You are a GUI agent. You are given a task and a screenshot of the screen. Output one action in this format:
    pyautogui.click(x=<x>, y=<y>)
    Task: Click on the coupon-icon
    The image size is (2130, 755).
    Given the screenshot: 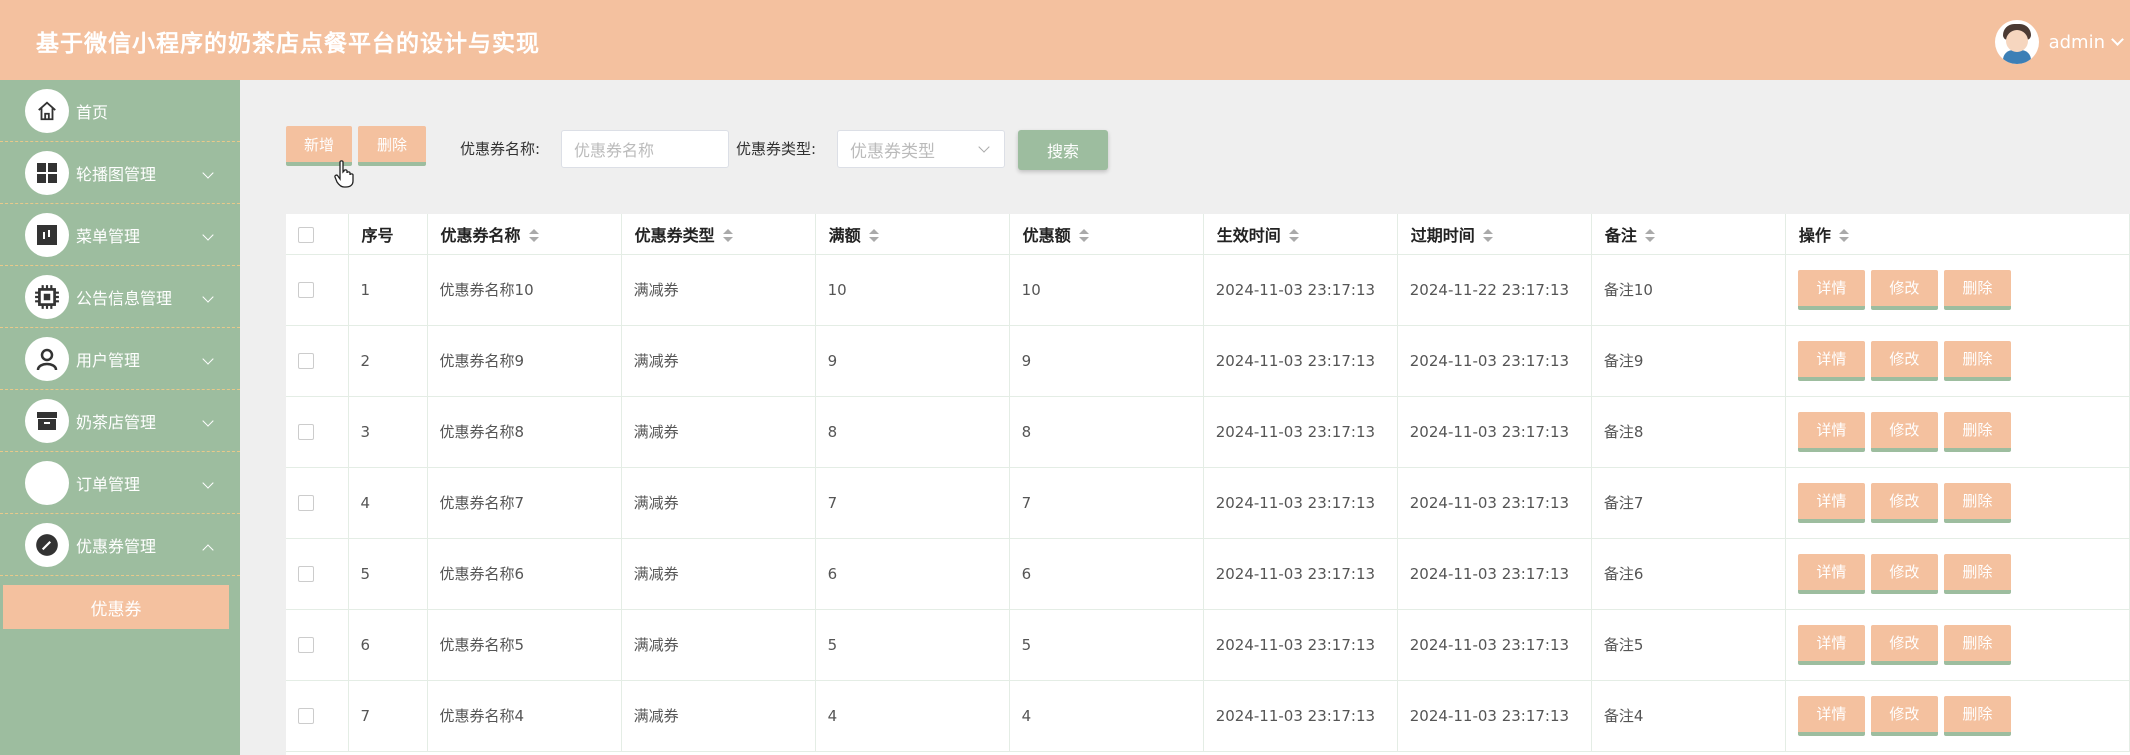 What is the action you would take?
    pyautogui.click(x=47, y=545)
    